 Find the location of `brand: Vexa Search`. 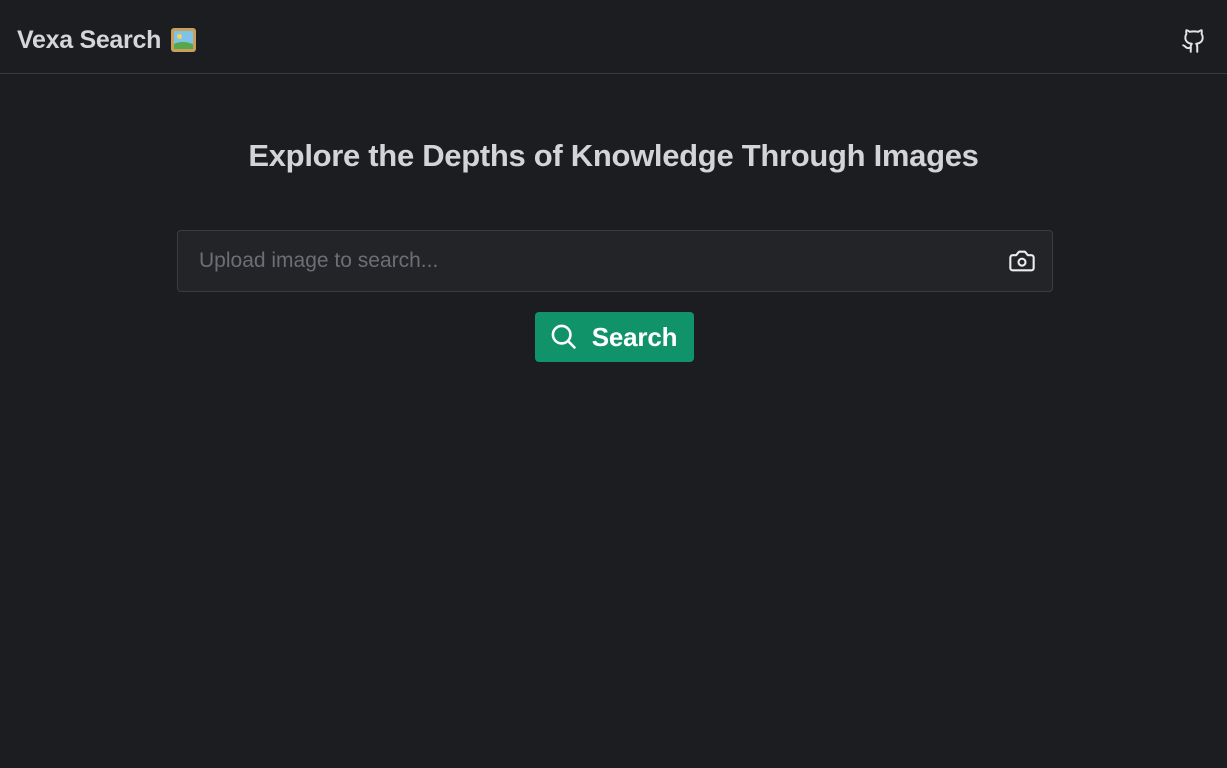

brand: Vexa Search is located at coordinates (107, 40).